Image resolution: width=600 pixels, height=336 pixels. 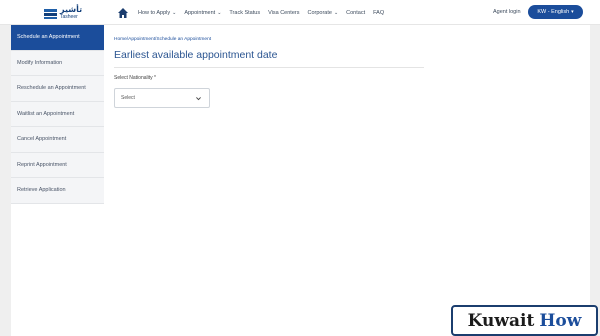 I want to click on nav-track-status: Track Status, so click(x=244, y=13).